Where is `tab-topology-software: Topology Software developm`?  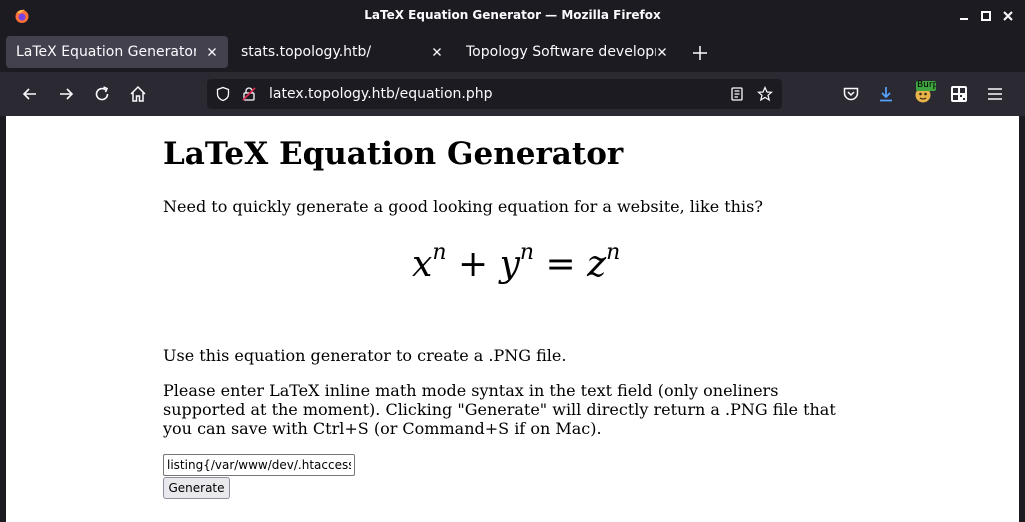
tab-topology-software: Topology Software developm is located at coordinates (567, 52).